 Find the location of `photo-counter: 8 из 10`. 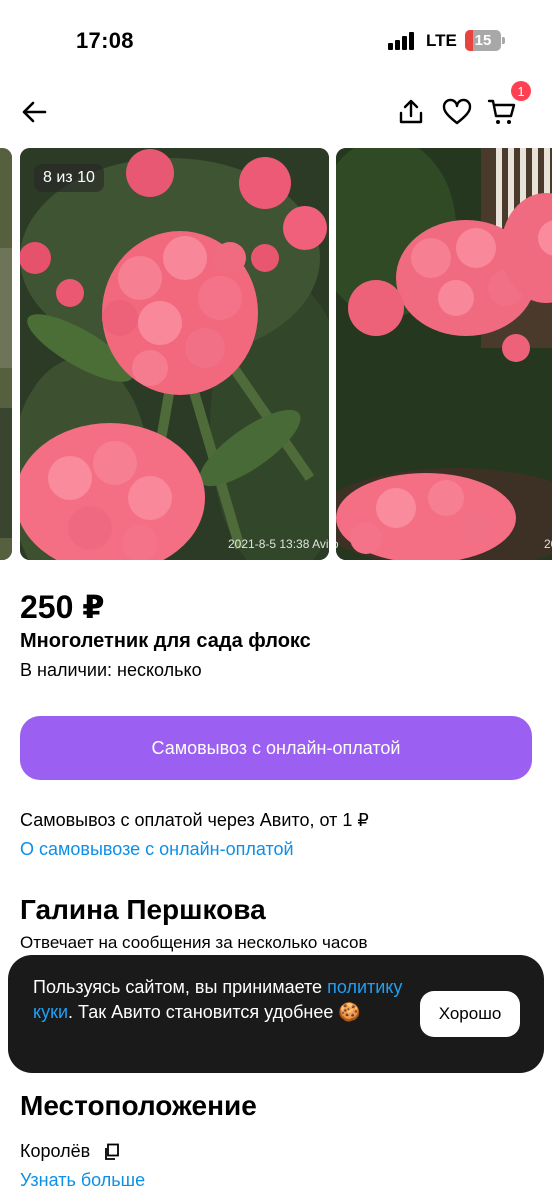

photo-counter: 8 из 10 is located at coordinates (69, 178).